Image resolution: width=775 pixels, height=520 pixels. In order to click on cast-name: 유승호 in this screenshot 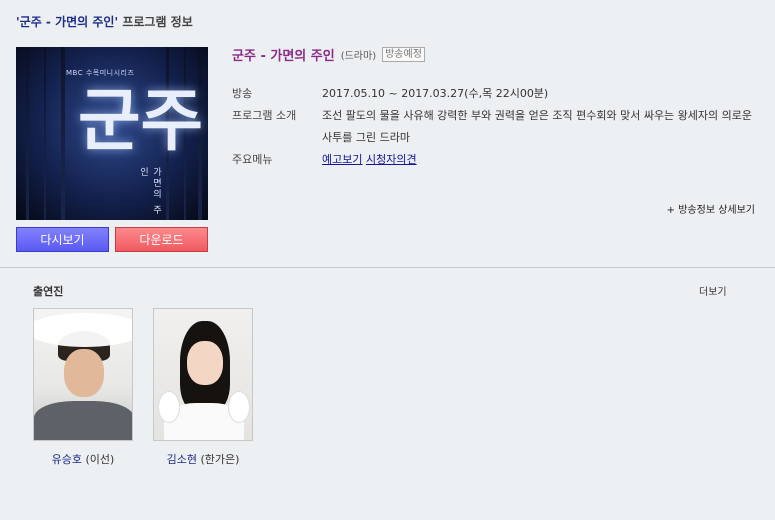, I will do `click(67, 459)`.